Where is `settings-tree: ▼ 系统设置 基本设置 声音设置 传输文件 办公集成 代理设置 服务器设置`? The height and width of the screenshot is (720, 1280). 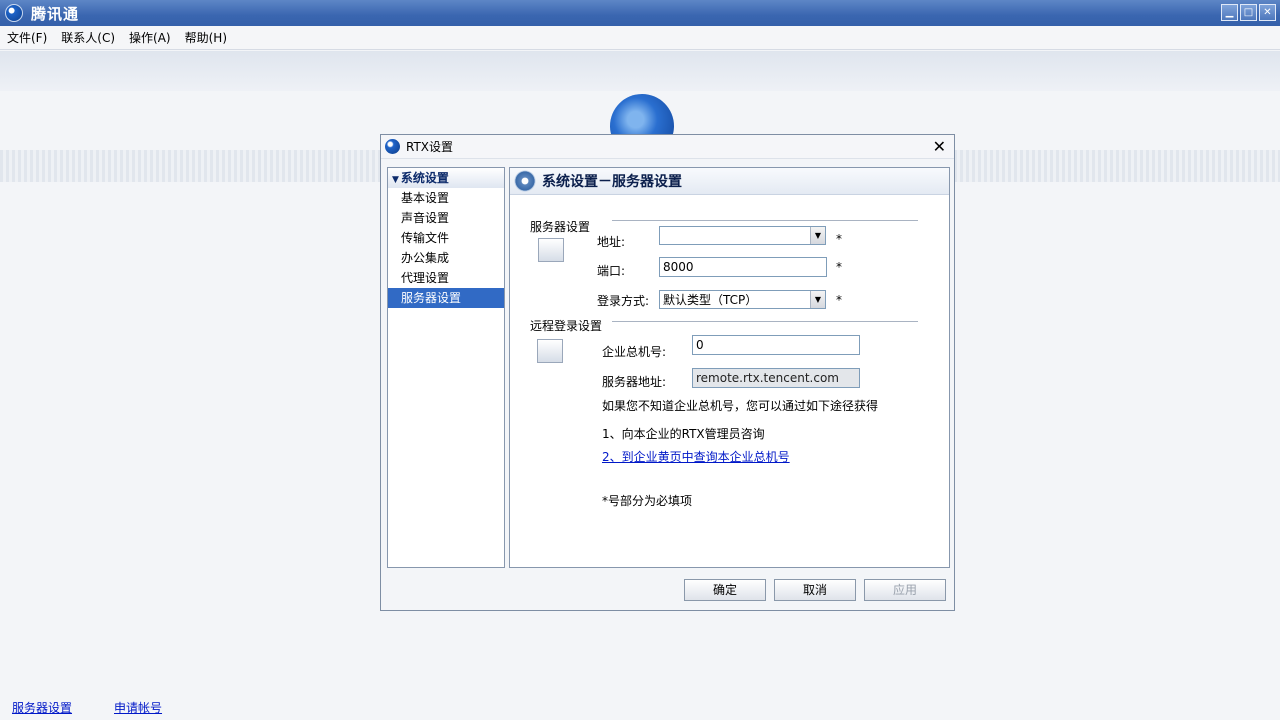 settings-tree: ▼ 系统设置 基本设置 声音设置 传输文件 办公集成 代理设置 服务器设置 is located at coordinates (446, 367).